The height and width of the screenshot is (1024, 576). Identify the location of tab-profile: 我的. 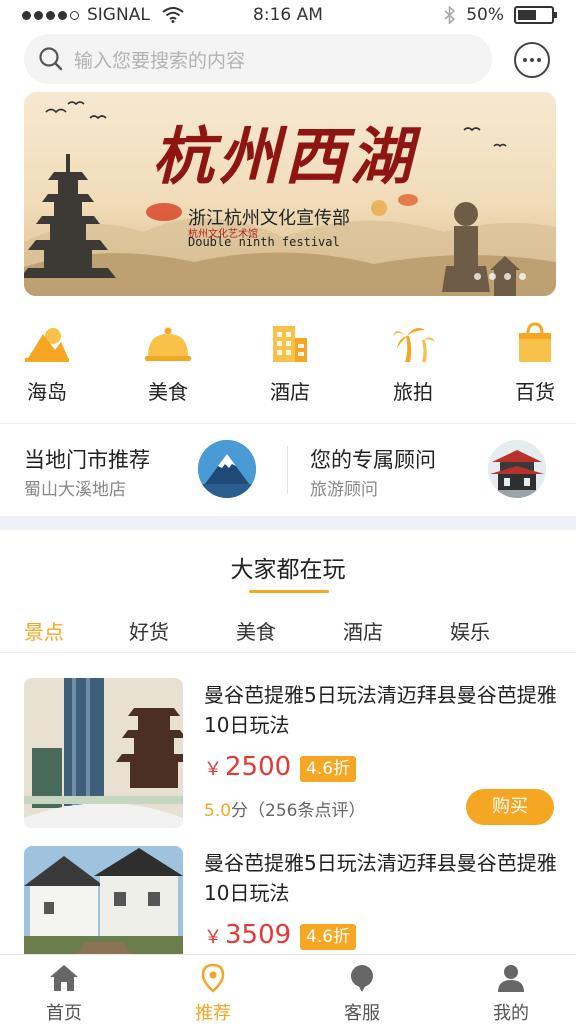
(511, 993).